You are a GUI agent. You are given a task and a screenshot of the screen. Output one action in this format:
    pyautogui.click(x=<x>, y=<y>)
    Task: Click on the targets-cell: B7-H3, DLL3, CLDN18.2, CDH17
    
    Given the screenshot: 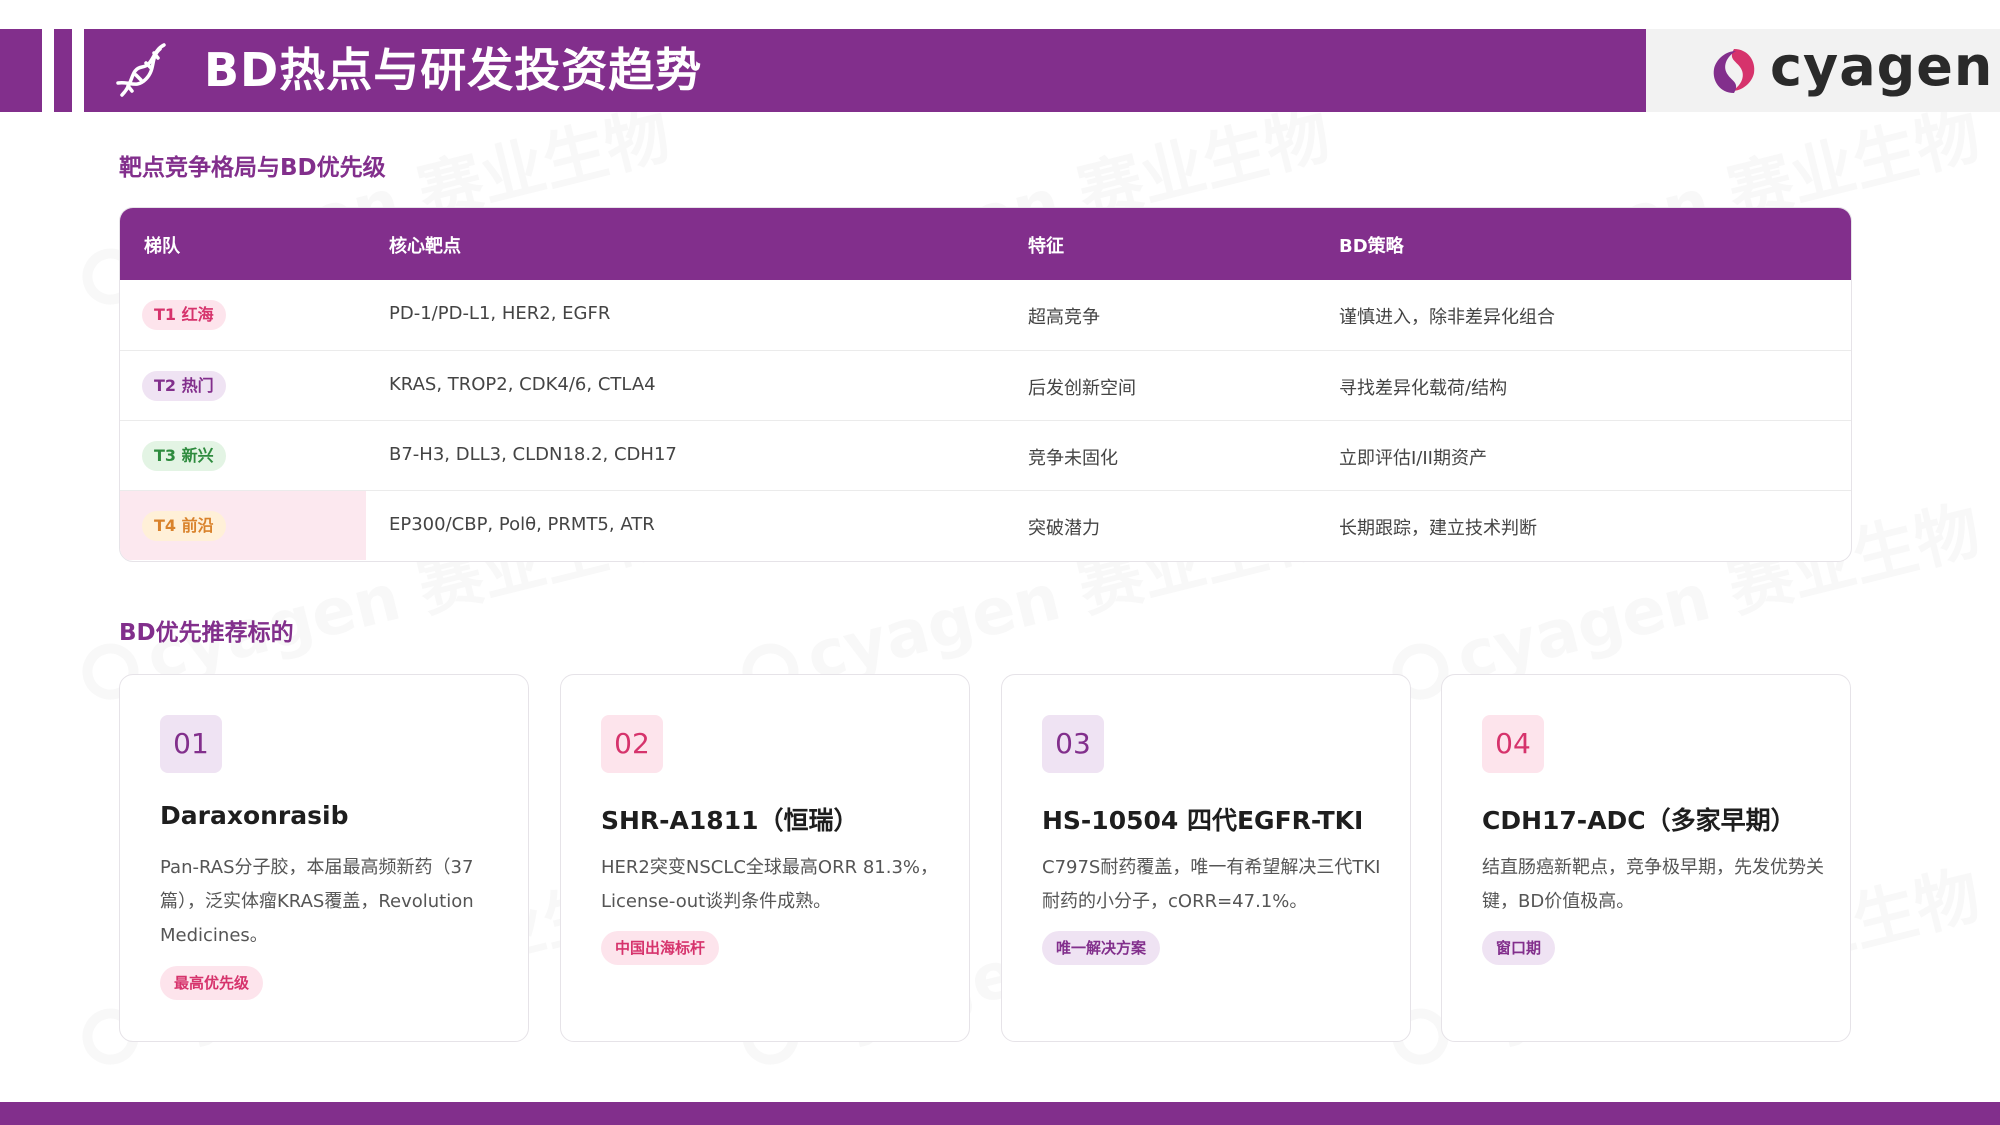 What is the action you would take?
    pyautogui.click(x=533, y=454)
    